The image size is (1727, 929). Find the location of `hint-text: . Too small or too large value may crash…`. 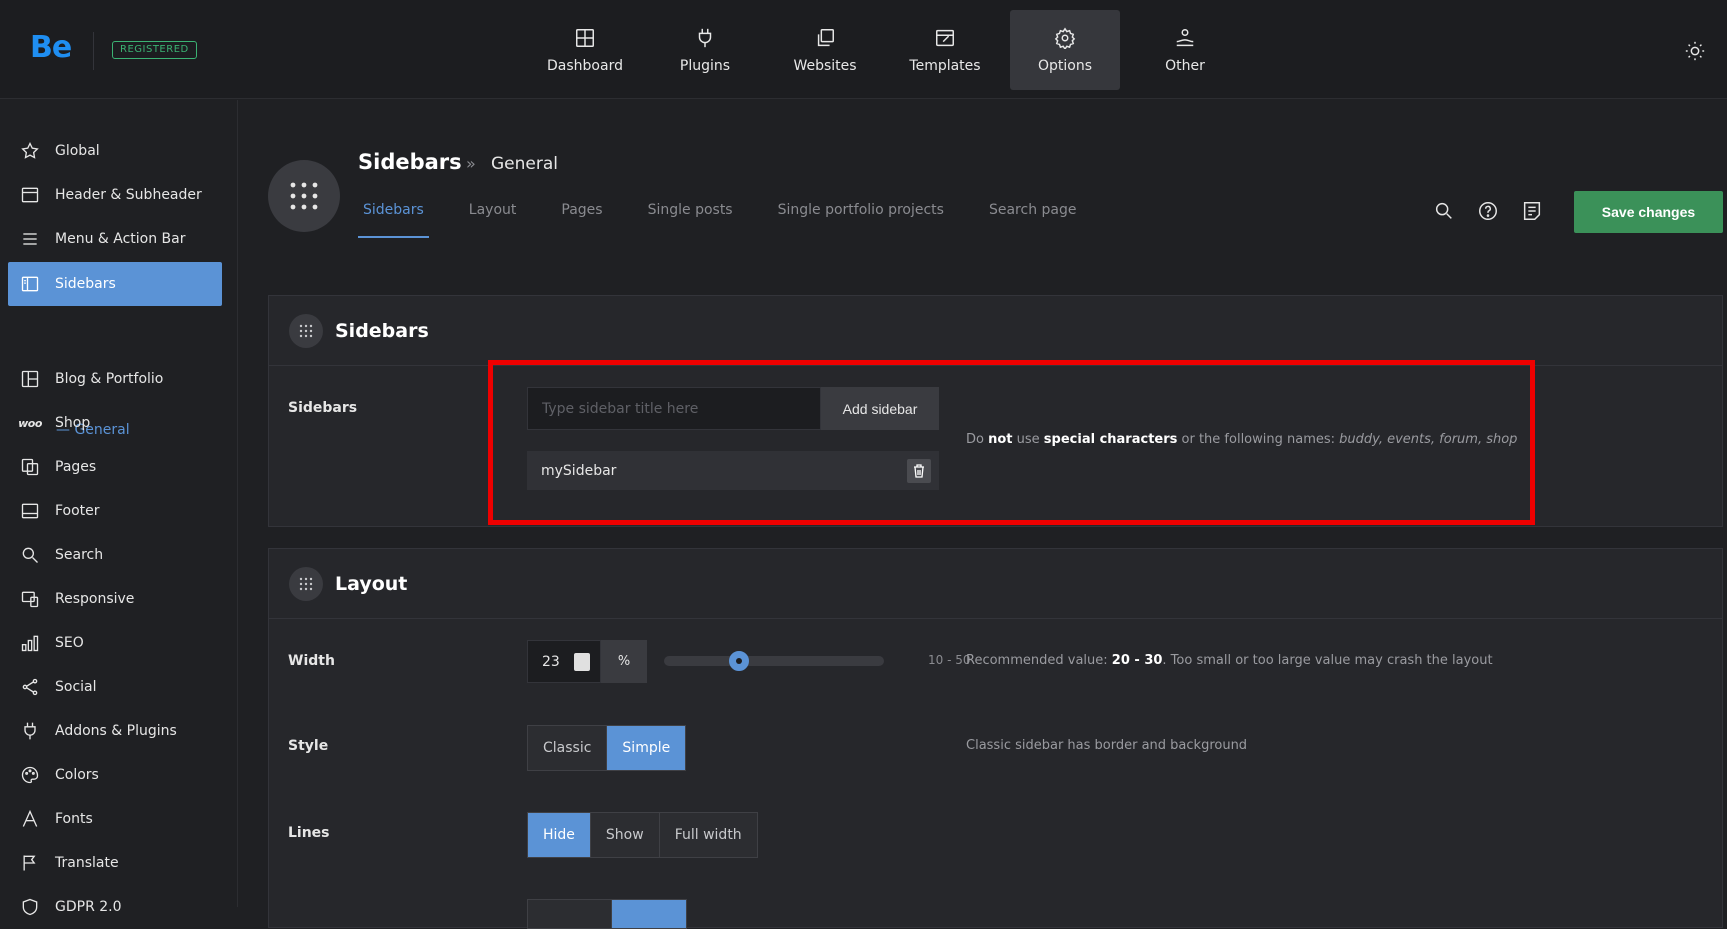

hint-text: . Too small or too large value may crash… is located at coordinates (1327, 660).